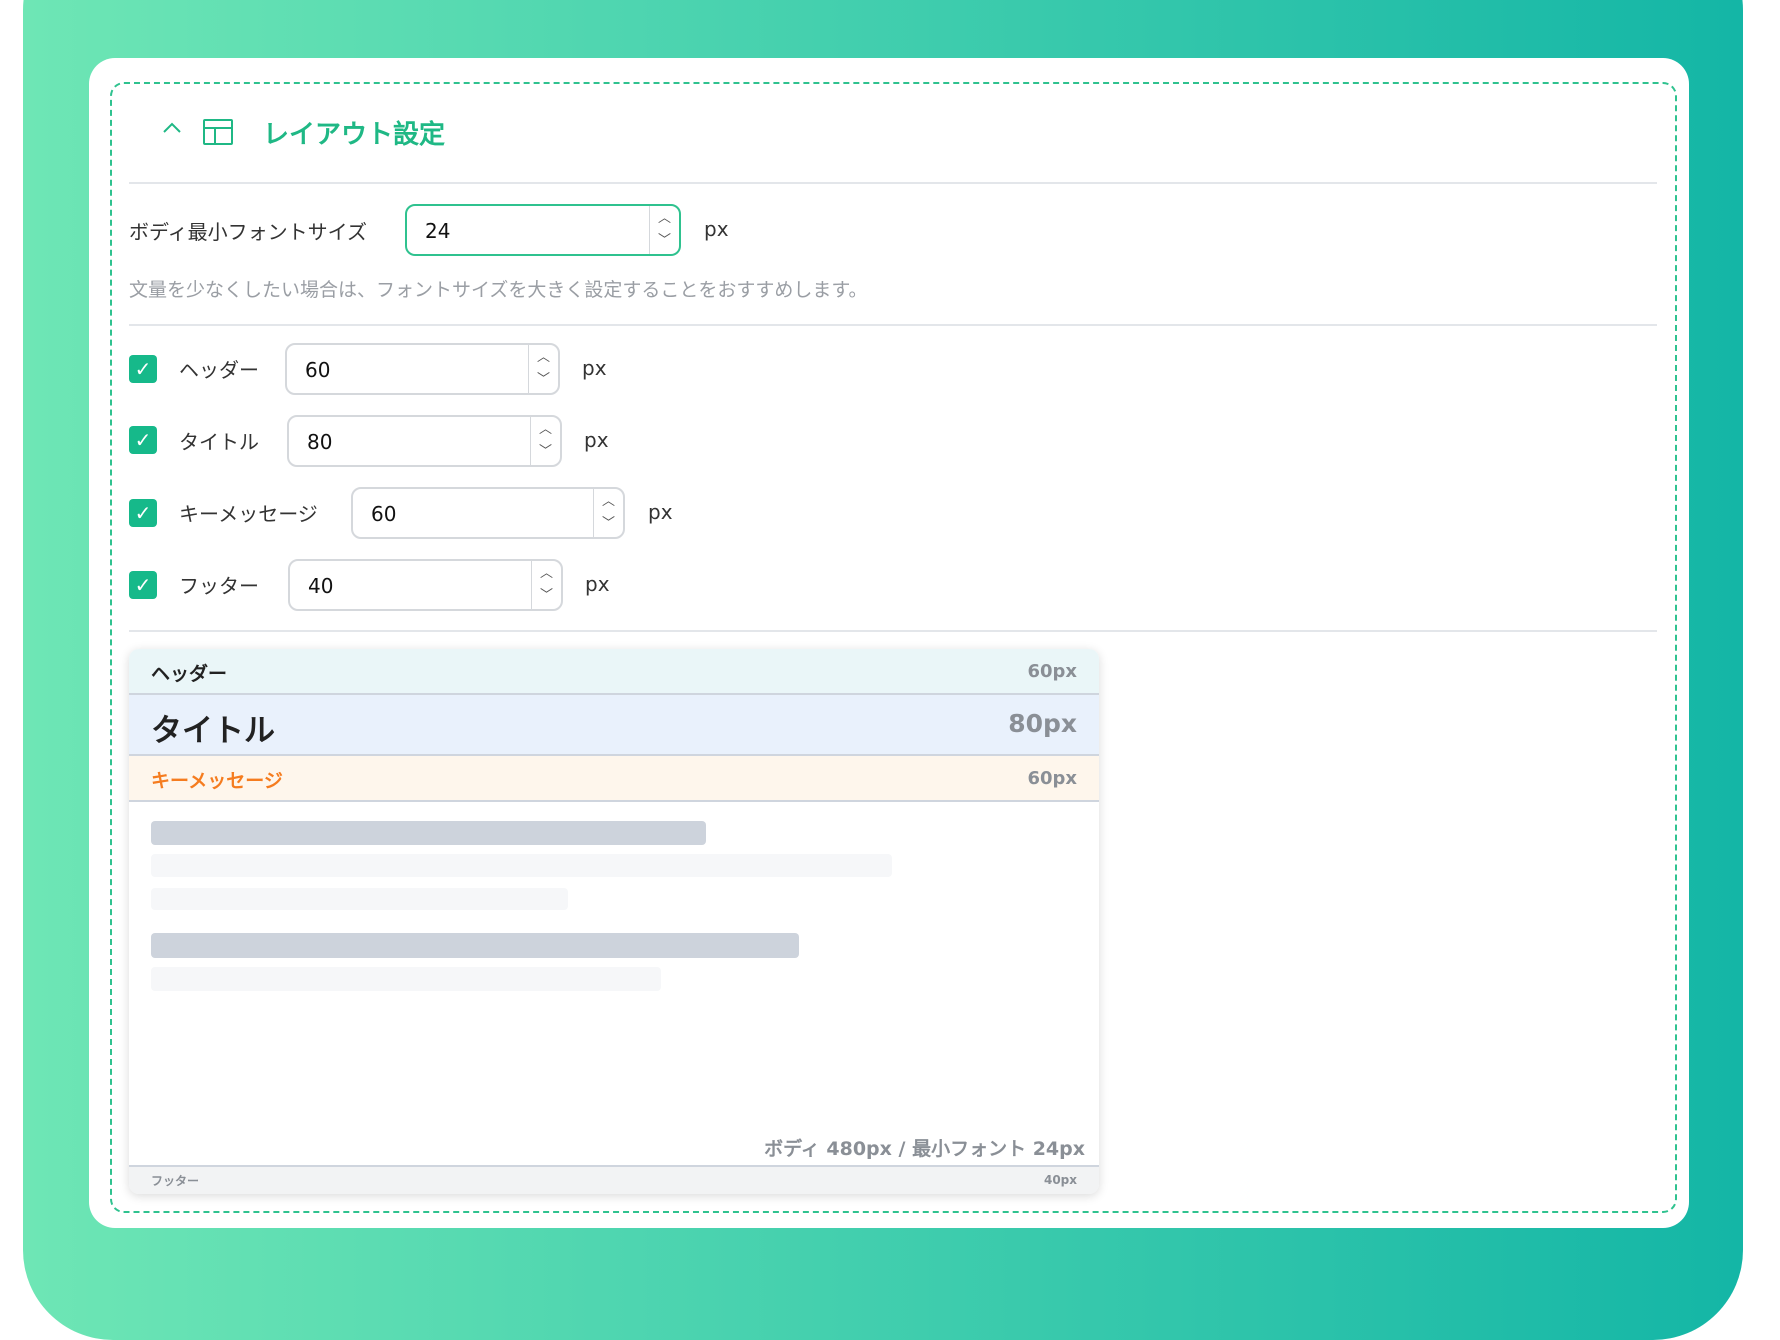 This screenshot has width=1780, height=1340. Describe the element at coordinates (664, 219) in the screenshot. I see `stepper-up-icon: ︿` at that location.